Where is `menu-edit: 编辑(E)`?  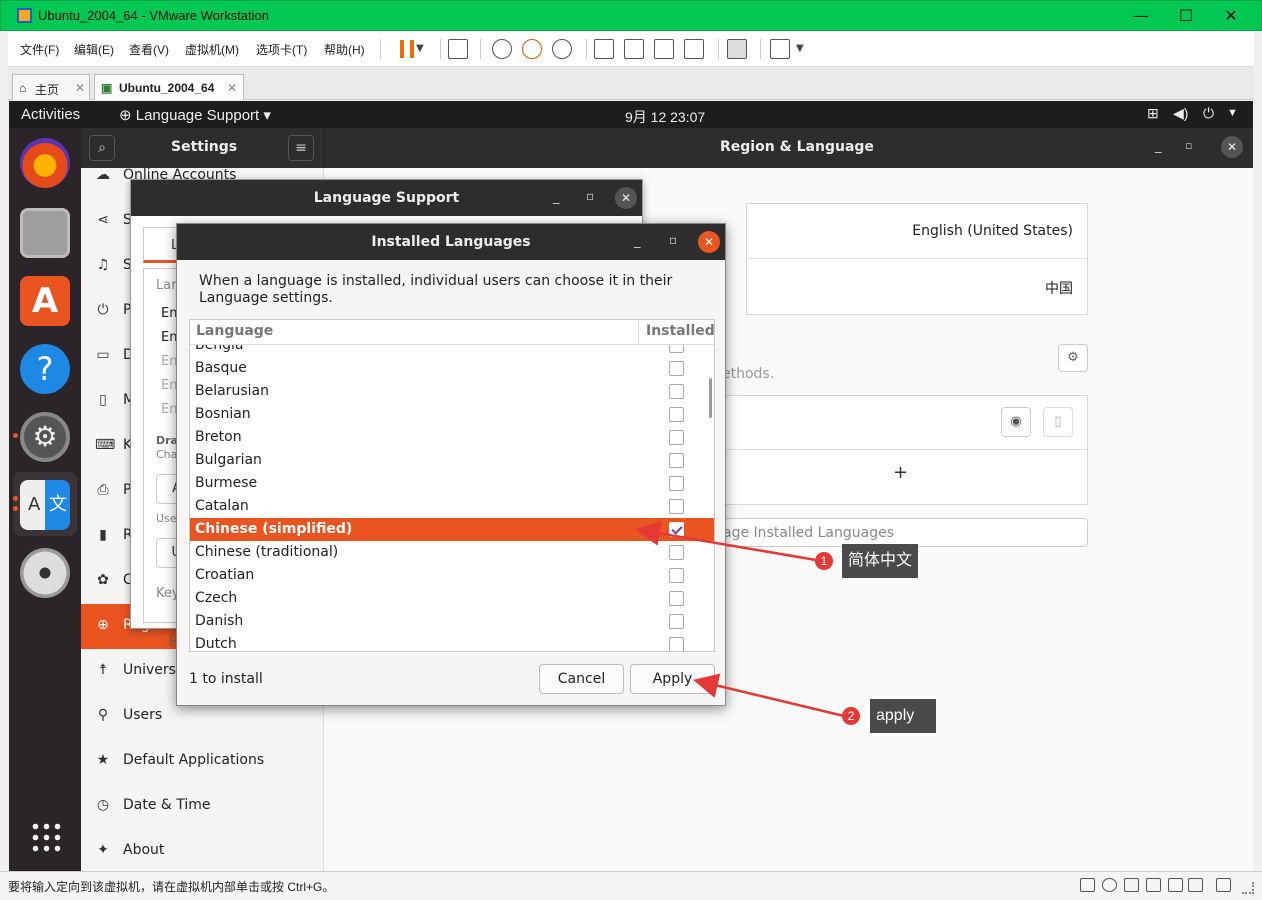
menu-edit: 编辑(E) is located at coordinates (94, 49).